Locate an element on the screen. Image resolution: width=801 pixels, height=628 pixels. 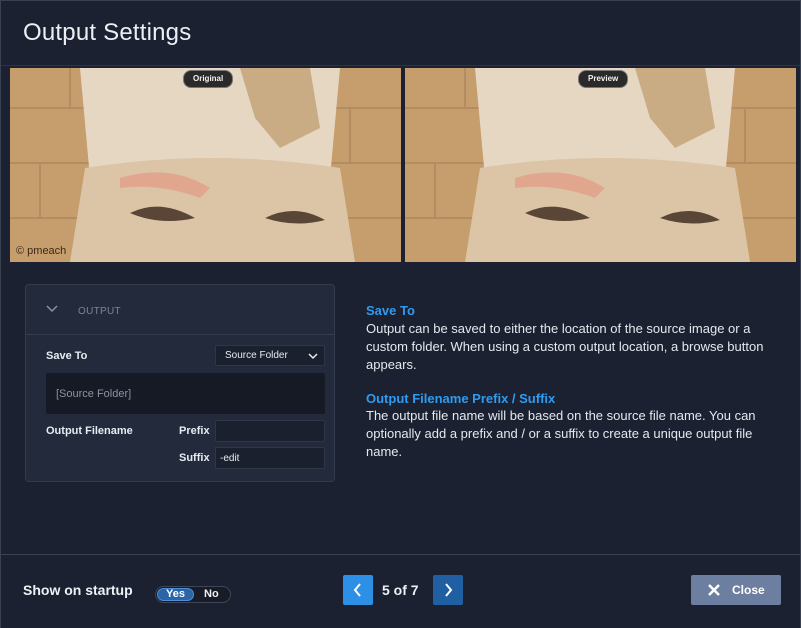
chevron-right-icon is located at coordinates (449, 590).